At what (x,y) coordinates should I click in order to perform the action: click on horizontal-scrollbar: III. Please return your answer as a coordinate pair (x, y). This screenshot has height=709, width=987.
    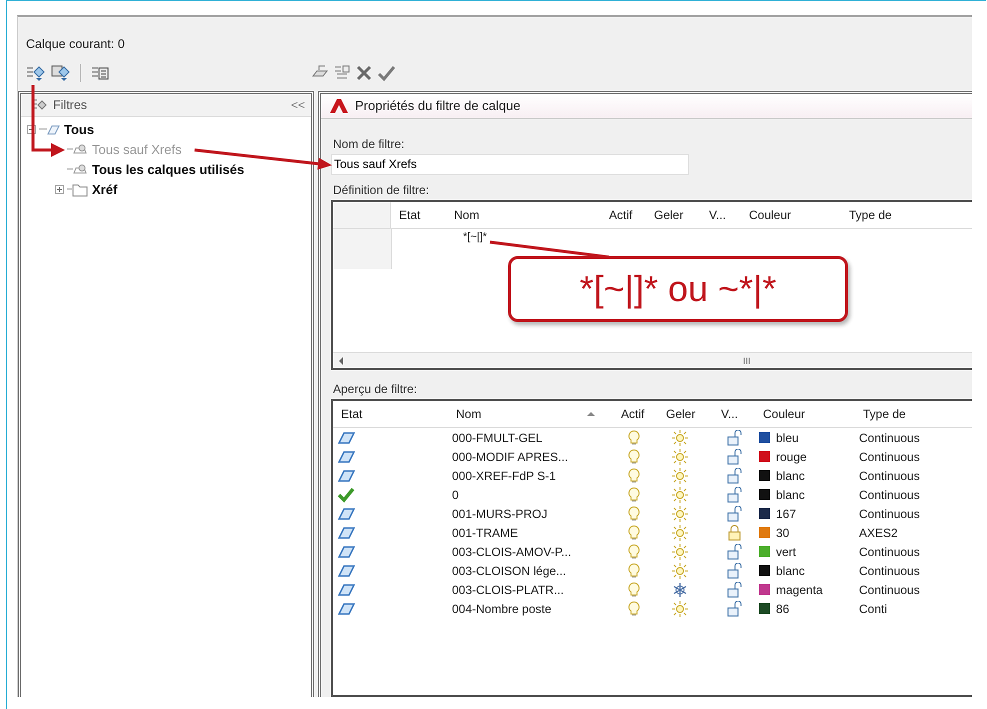
    Looking at the image, I should click on (652, 360).